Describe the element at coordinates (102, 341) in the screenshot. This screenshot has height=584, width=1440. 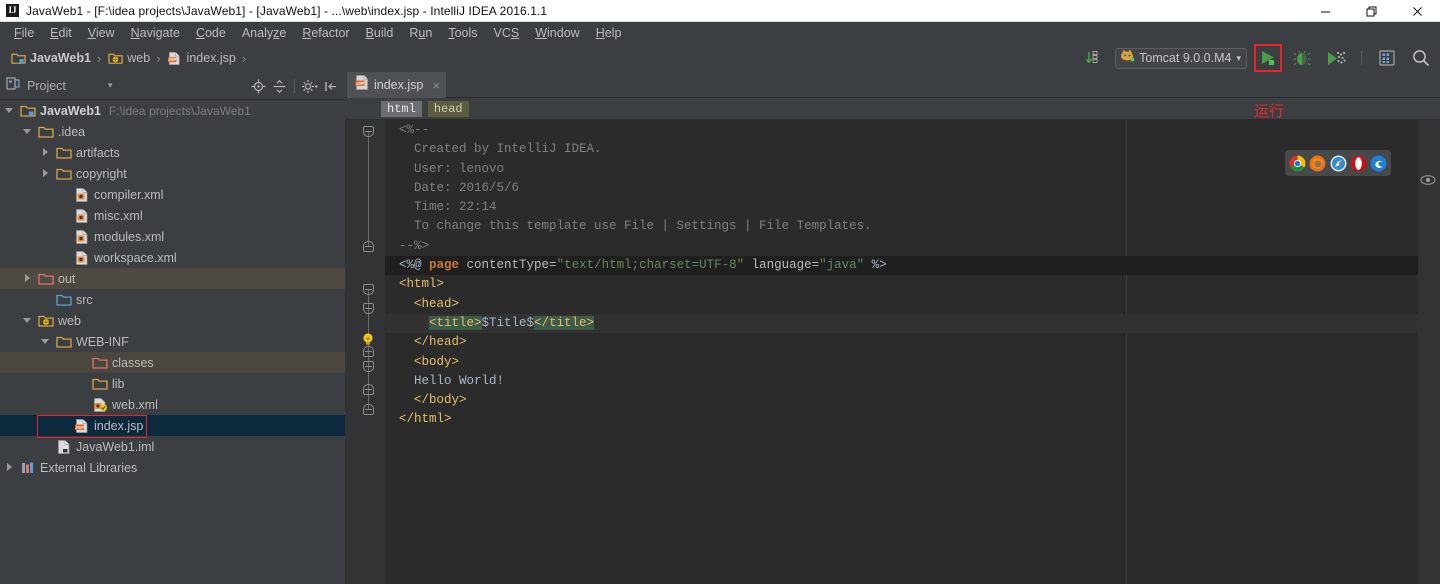
I see `tree-node-label: WEB-INF` at that location.